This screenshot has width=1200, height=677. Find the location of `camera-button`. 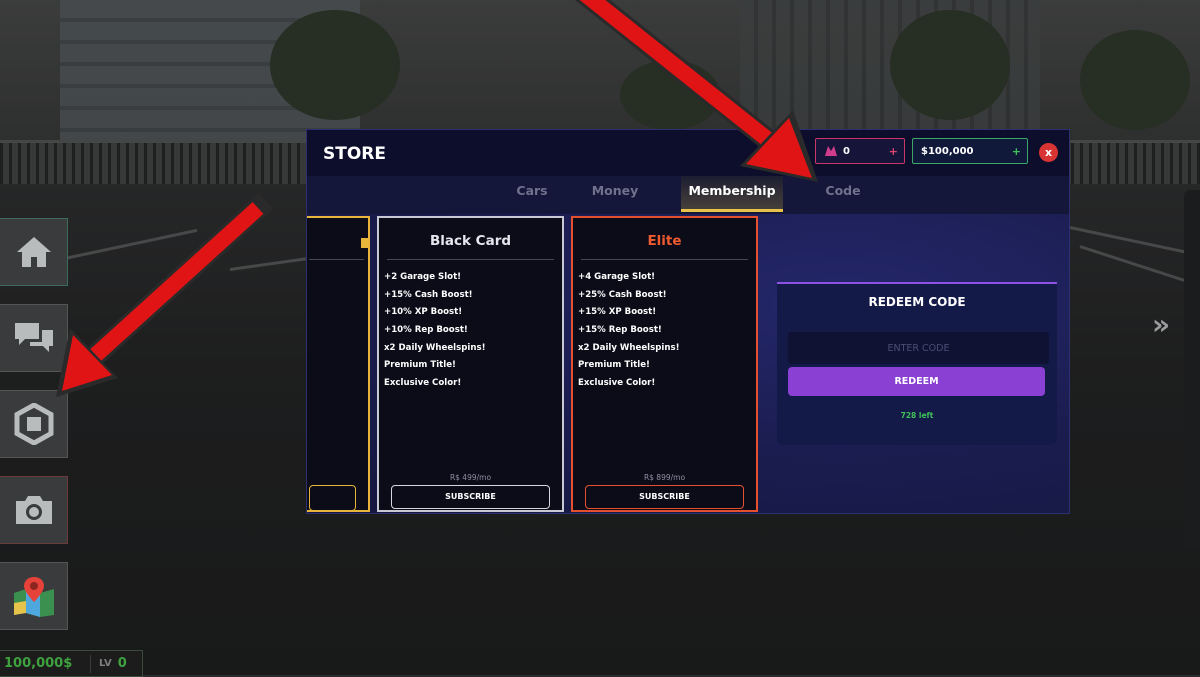

camera-button is located at coordinates (34, 510).